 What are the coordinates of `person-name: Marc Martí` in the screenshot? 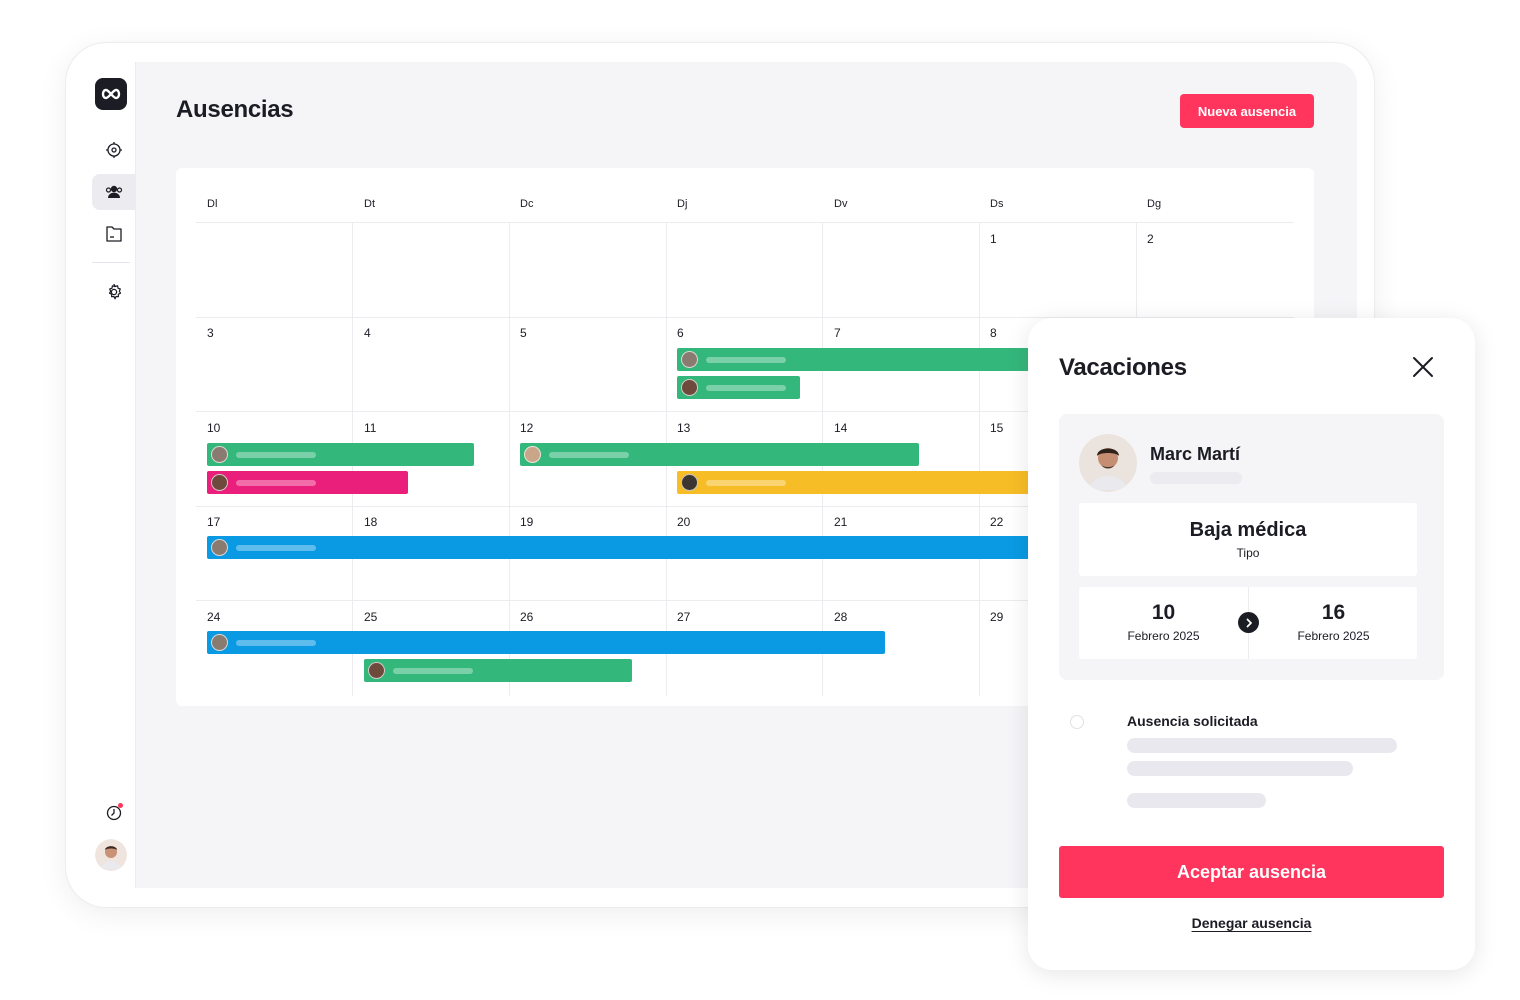 It's located at (1195, 454).